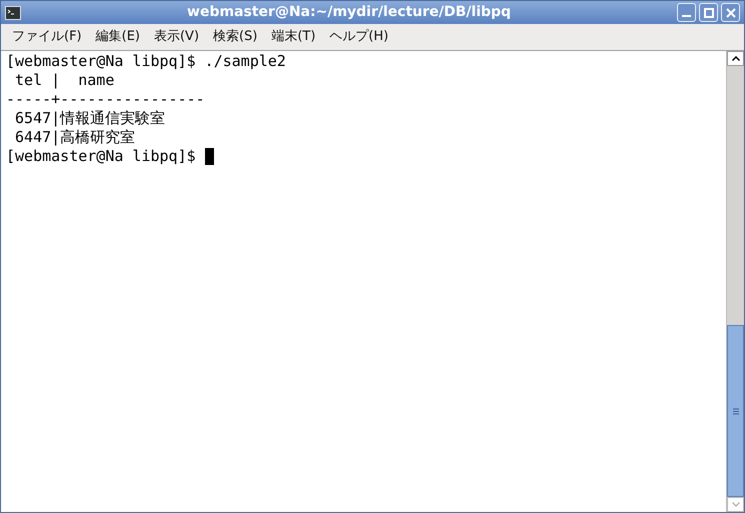 The width and height of the screenshot is (745, 513). What do you see at coordinates (735, 504) in the screenshot?
I see `scroll-down-button` at bounding box center [735, 504].